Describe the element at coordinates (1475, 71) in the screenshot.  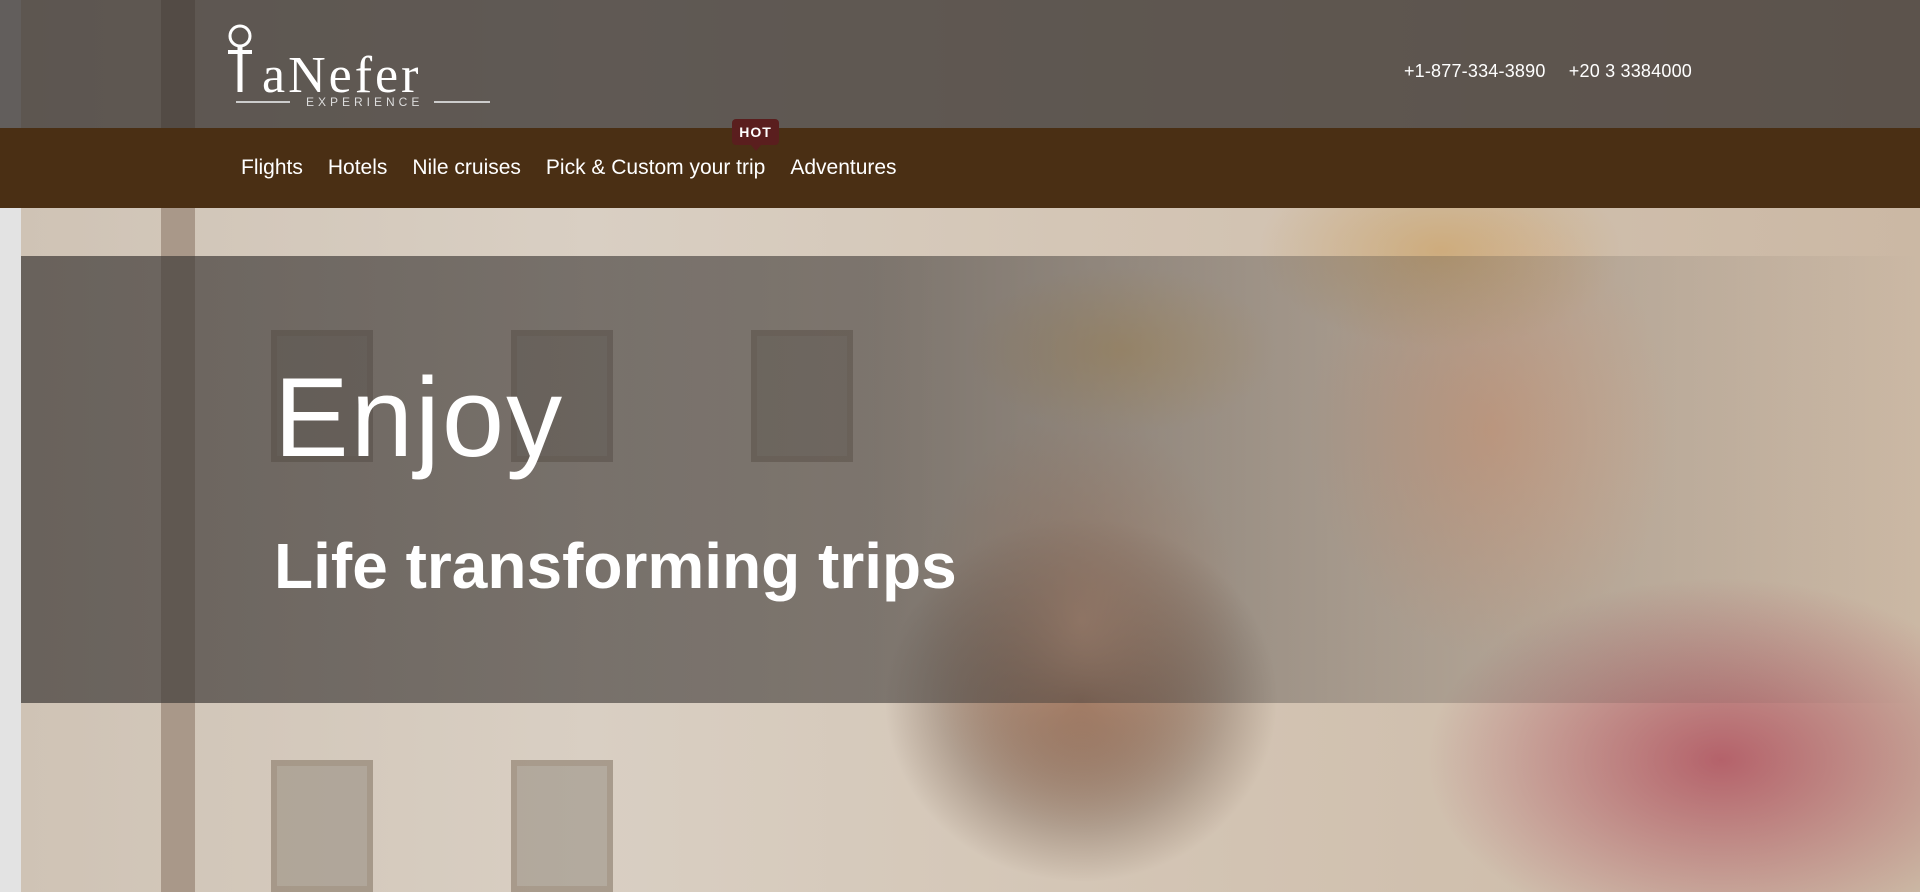
I see `phone-us: +1-877-334-3890` at that location.